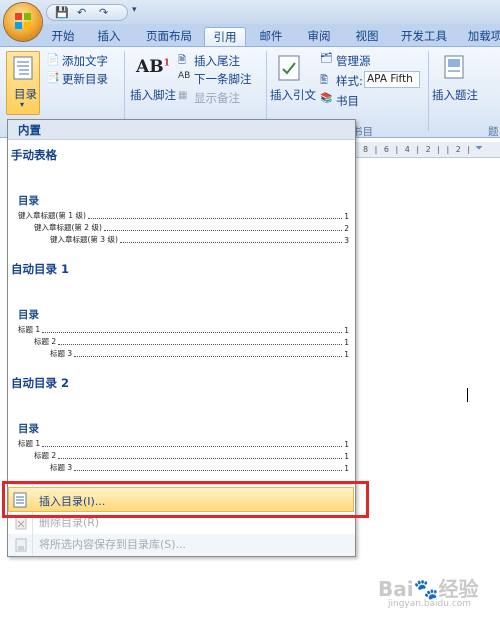 The image size is (500, 617). I want to click on insert-citation-icon, so click(289, 68).